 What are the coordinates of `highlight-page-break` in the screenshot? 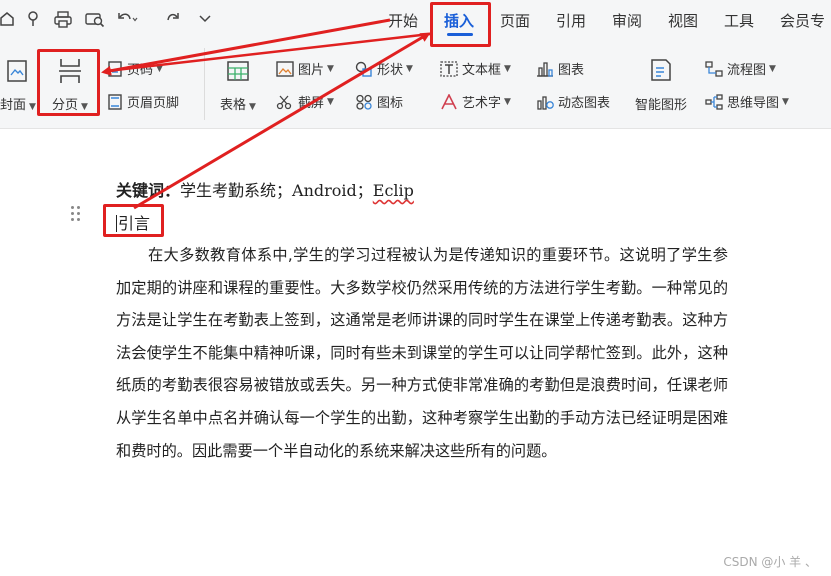 It's located at (68, 82).